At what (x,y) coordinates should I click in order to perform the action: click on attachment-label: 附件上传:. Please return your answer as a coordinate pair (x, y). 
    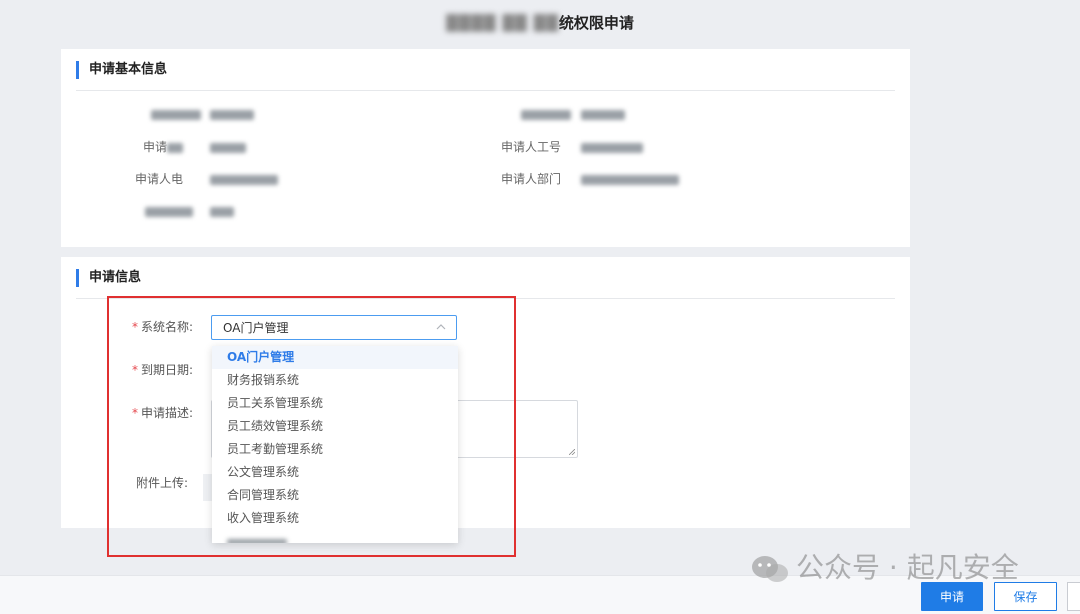
    Looking at the image, I should click on (161, 483).